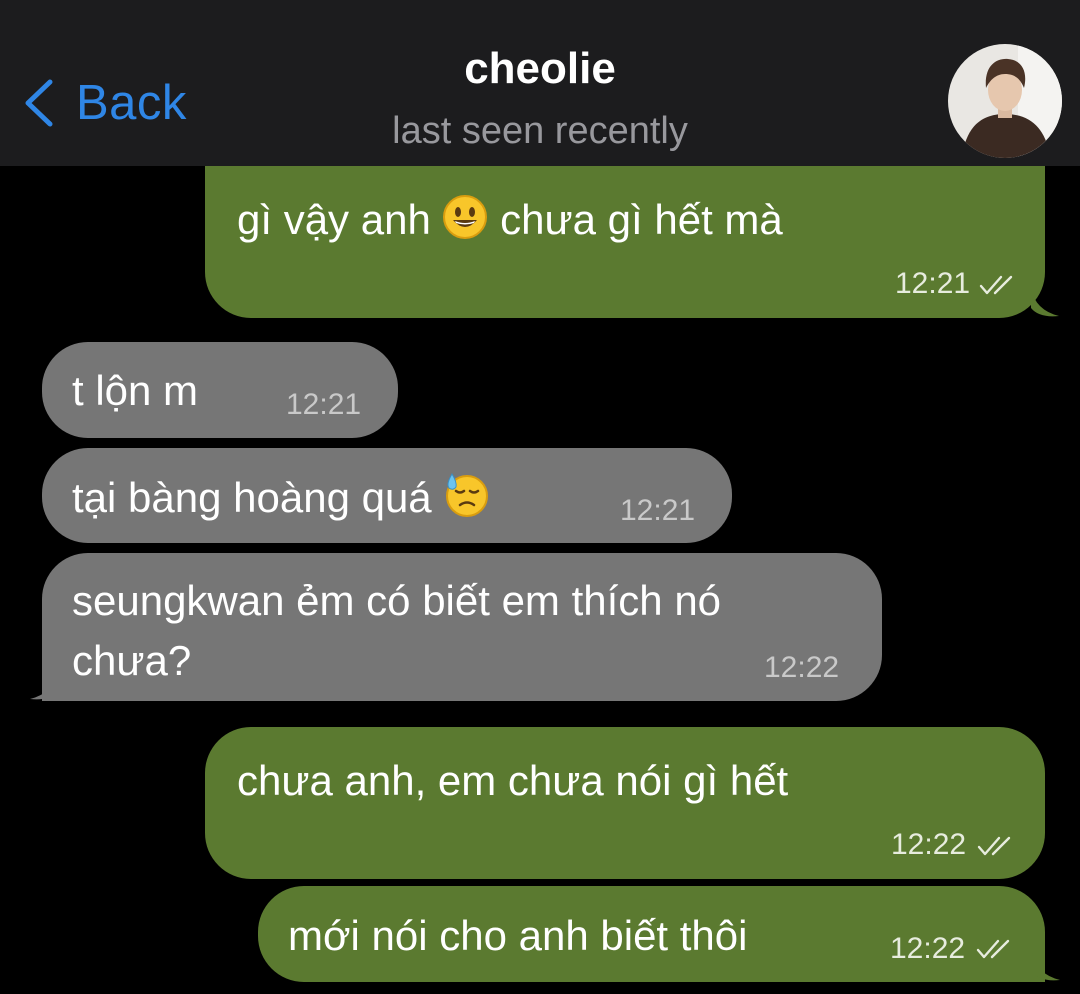 This screenshot has height=994, width=1080. I want to click on avatar-image, so click(1005, 101).